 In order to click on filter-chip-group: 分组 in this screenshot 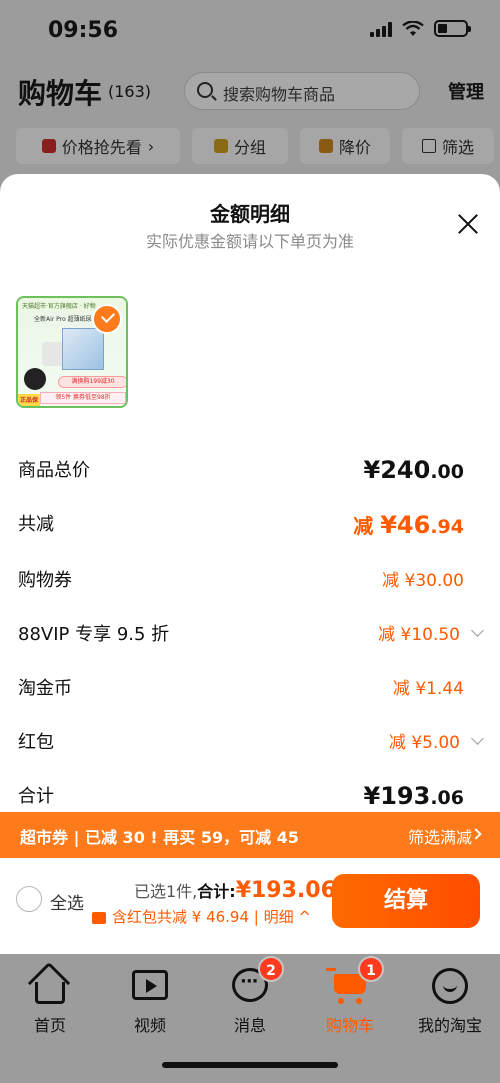, I will do `click(240, 146)`.